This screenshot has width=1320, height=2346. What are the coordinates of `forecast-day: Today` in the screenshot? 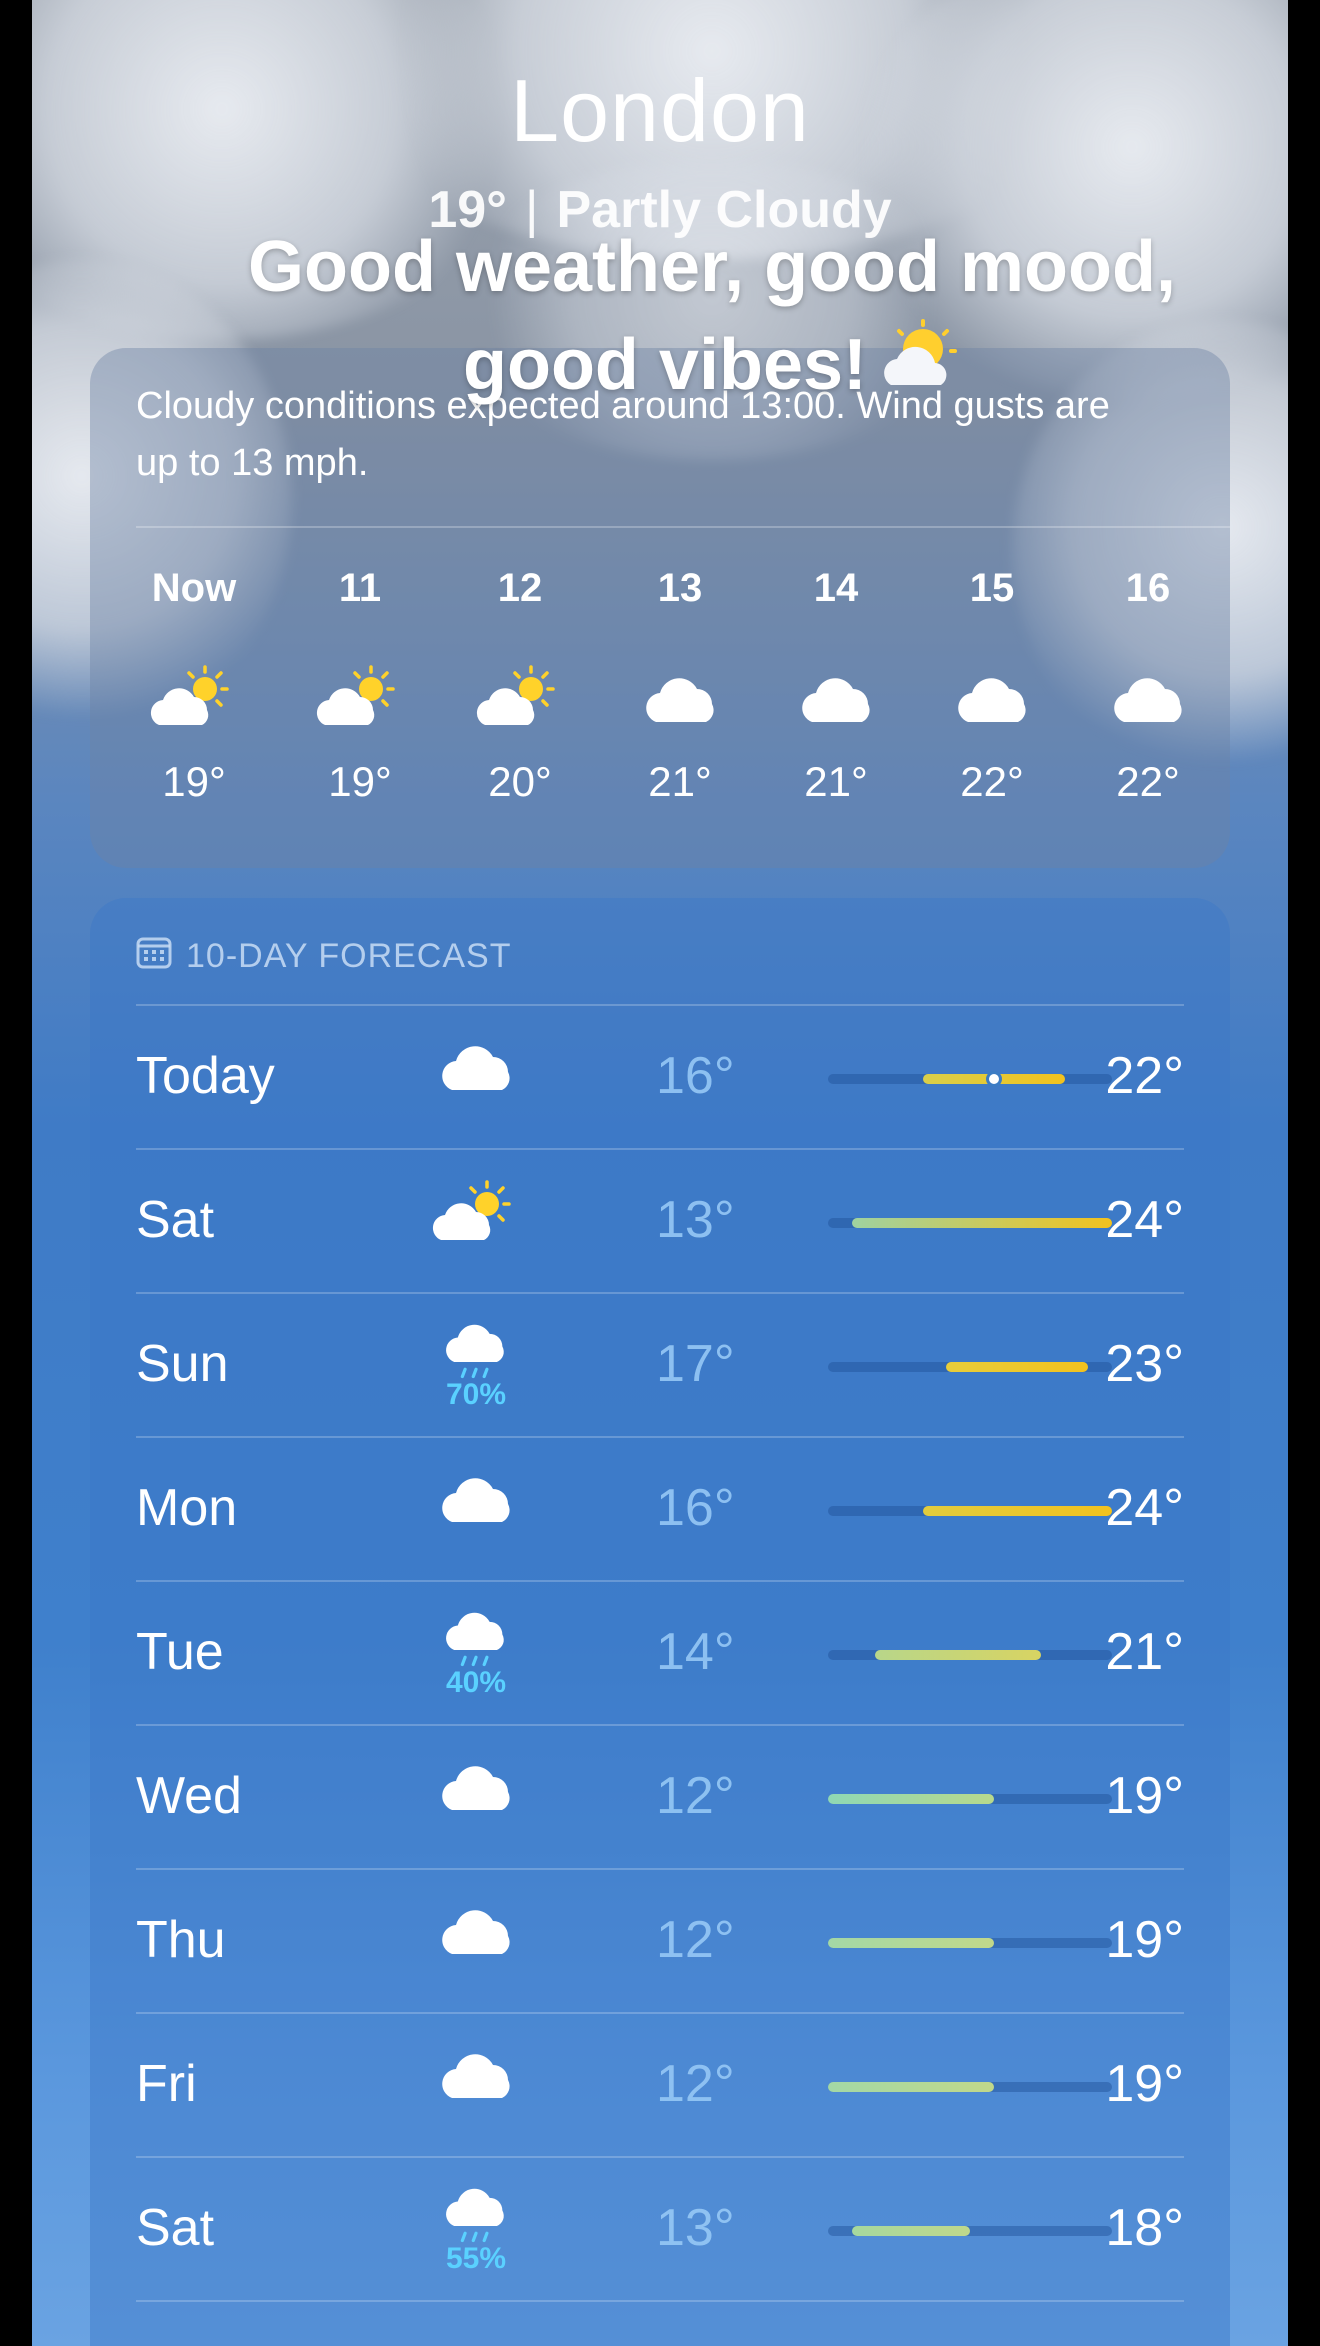 It's located at (205, 1076).